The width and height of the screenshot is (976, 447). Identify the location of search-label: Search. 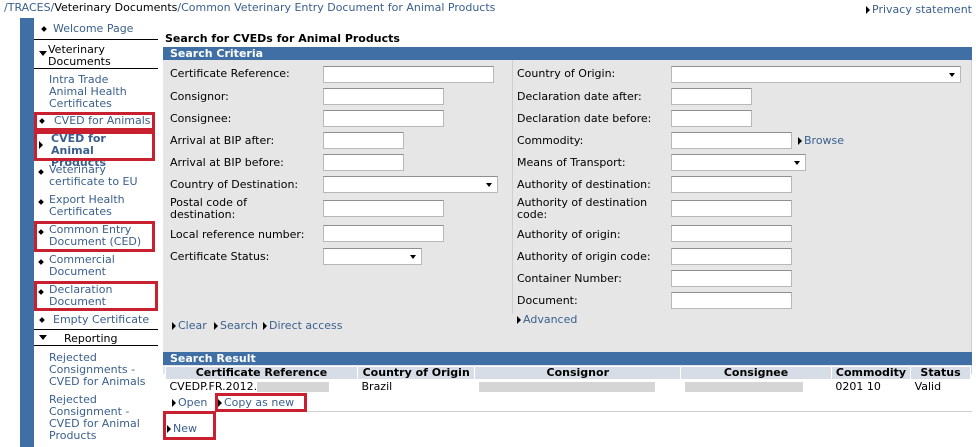
(239, 325).